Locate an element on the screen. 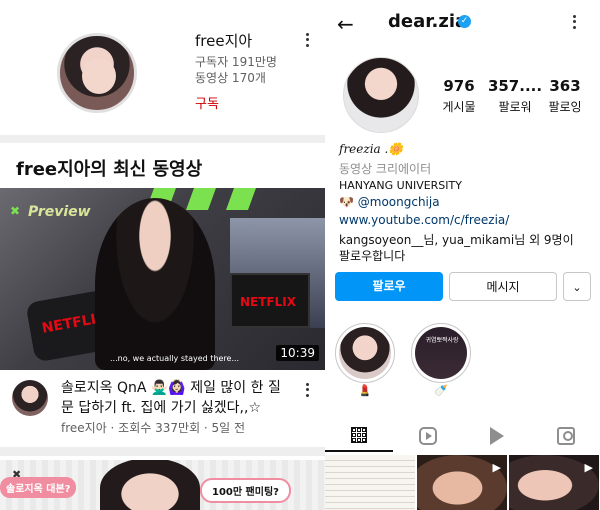 Image resolution: width=600 pixels, height=510 pixels. stat-value: 363 is located at coordinates (565, 86).